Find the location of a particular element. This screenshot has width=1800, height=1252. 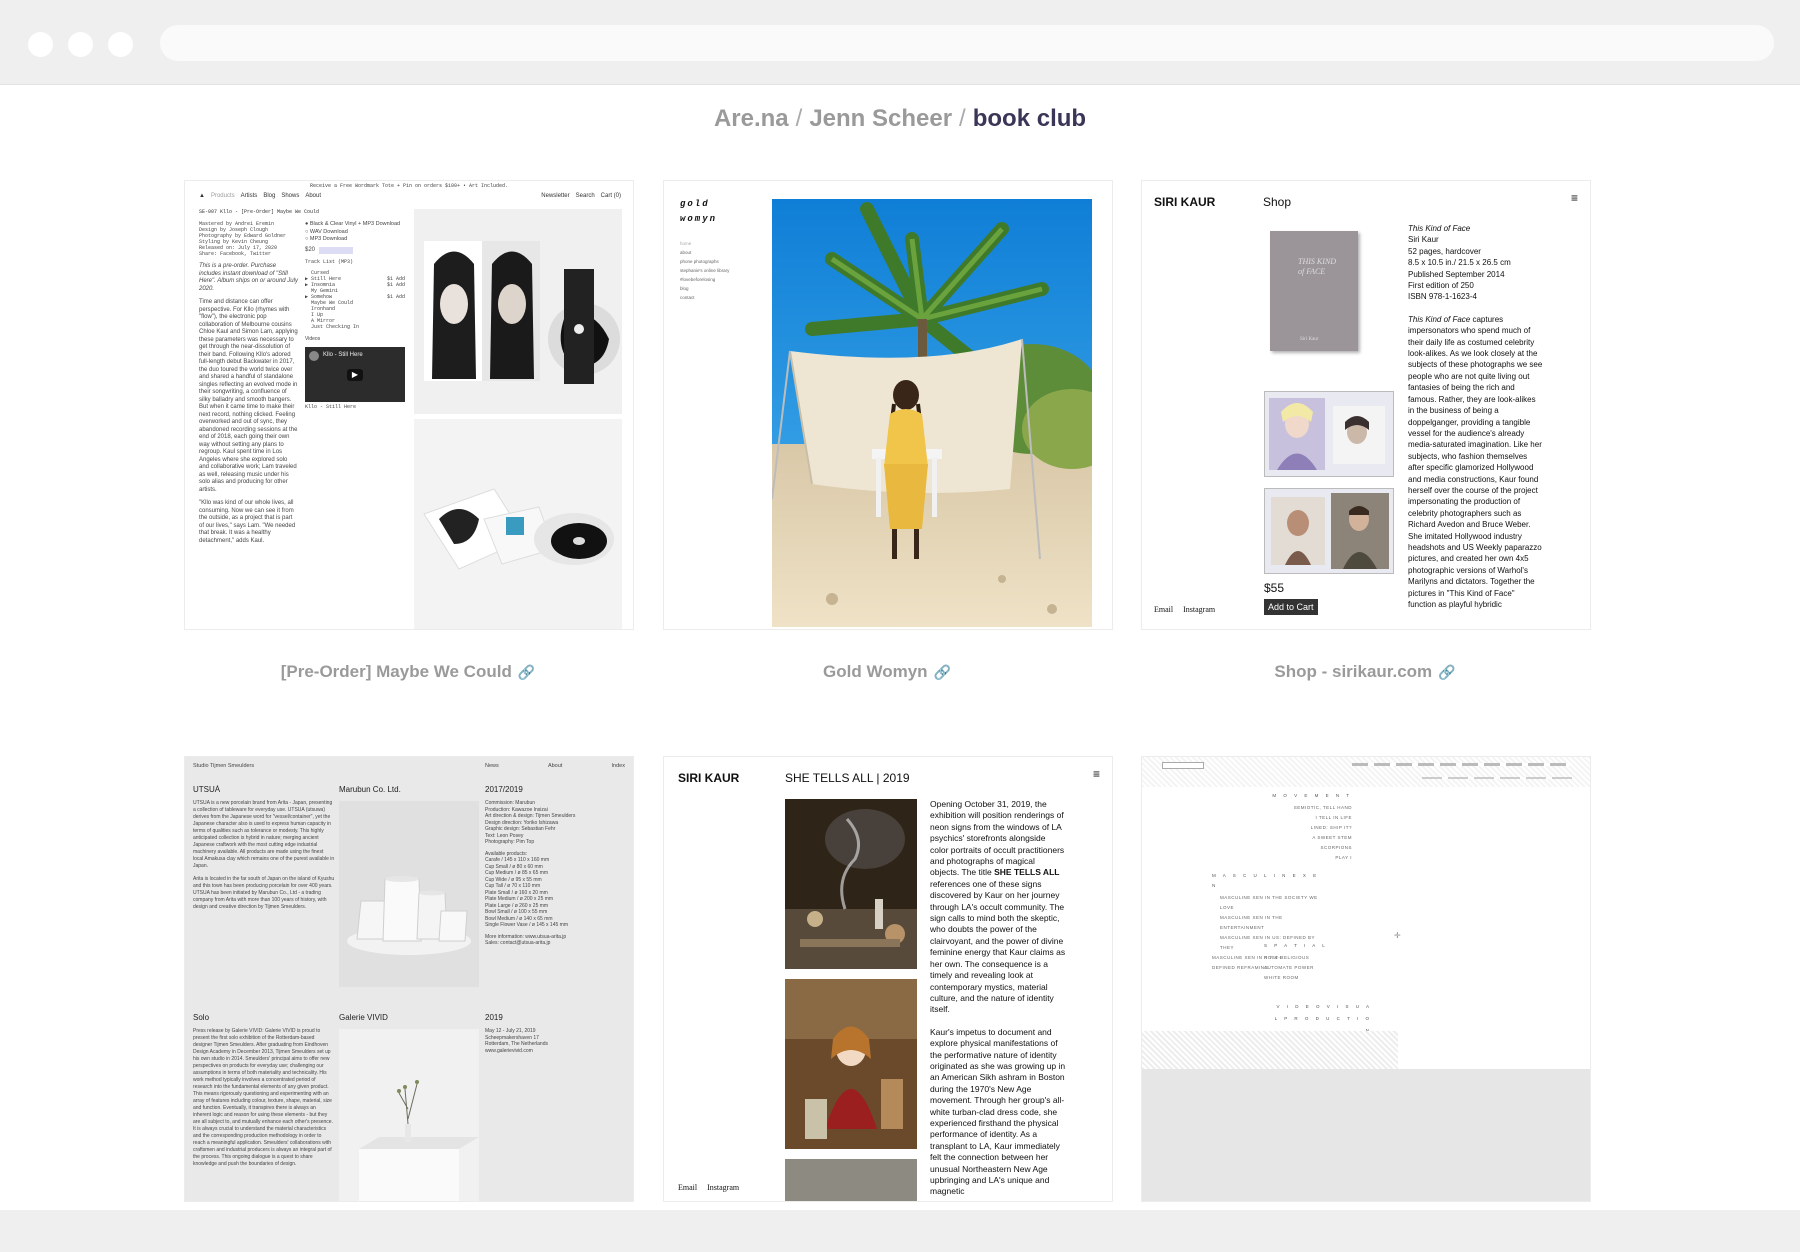

preview-logo-line: womyn is located at coordinates (699, 219).